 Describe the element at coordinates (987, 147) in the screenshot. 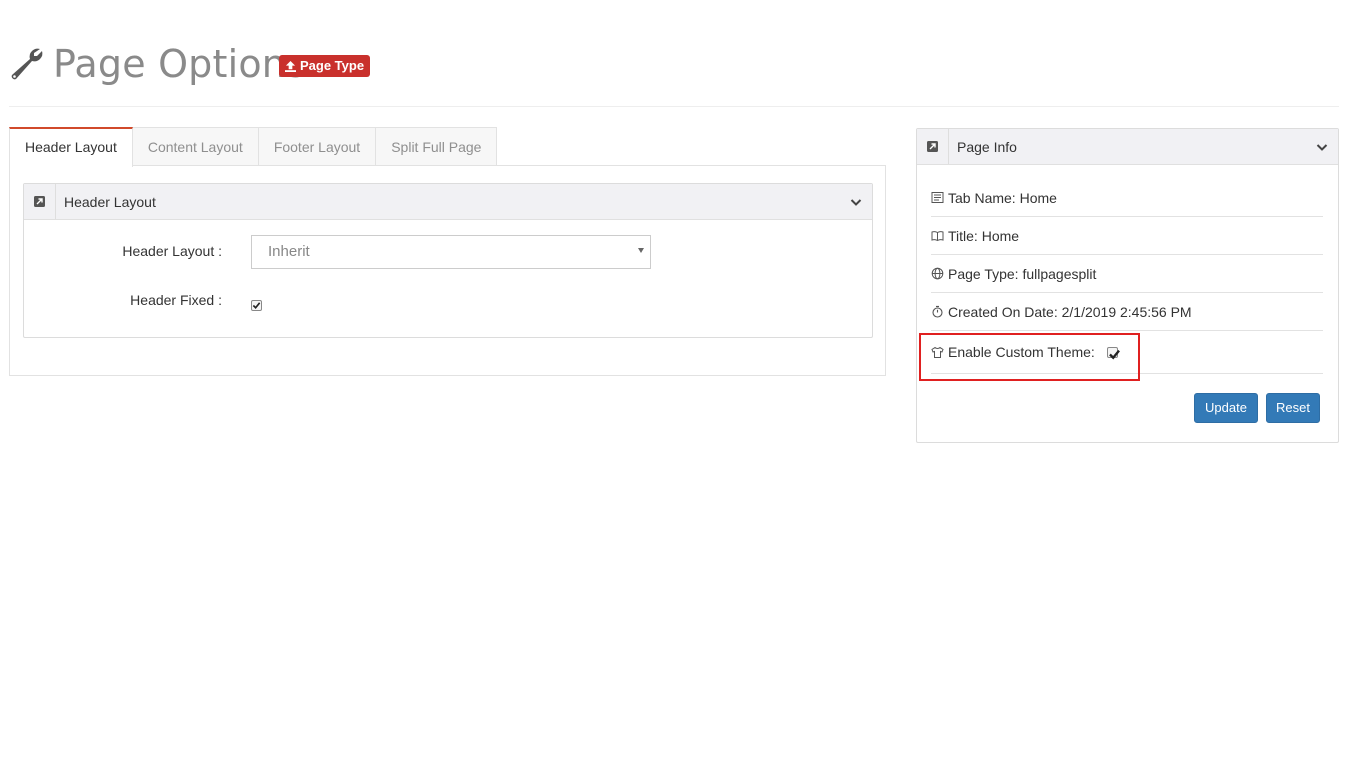

I see `page-info-title: Page Info` at that location.